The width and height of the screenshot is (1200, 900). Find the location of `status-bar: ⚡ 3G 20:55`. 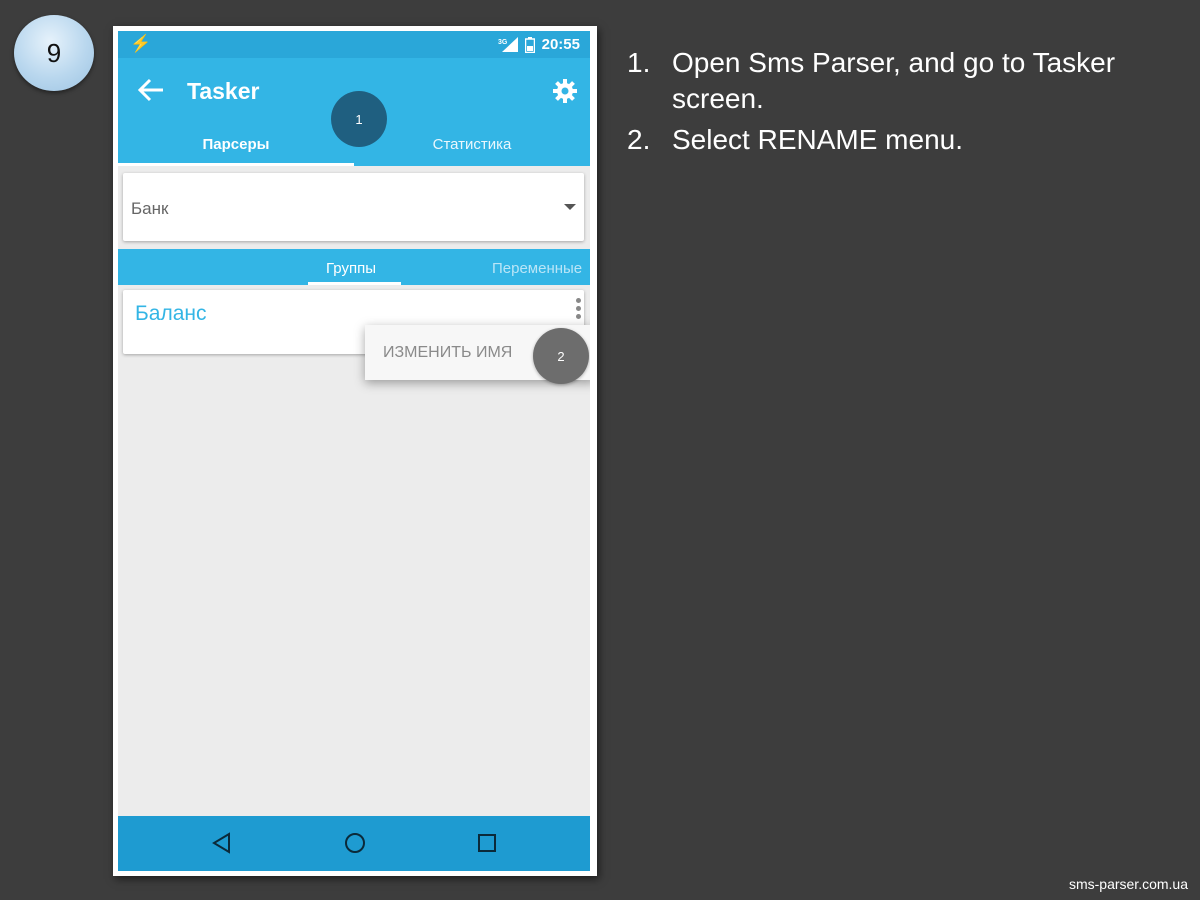

status-bar: ⚡ 3G 20:55 is located at coordinates (354, 44).